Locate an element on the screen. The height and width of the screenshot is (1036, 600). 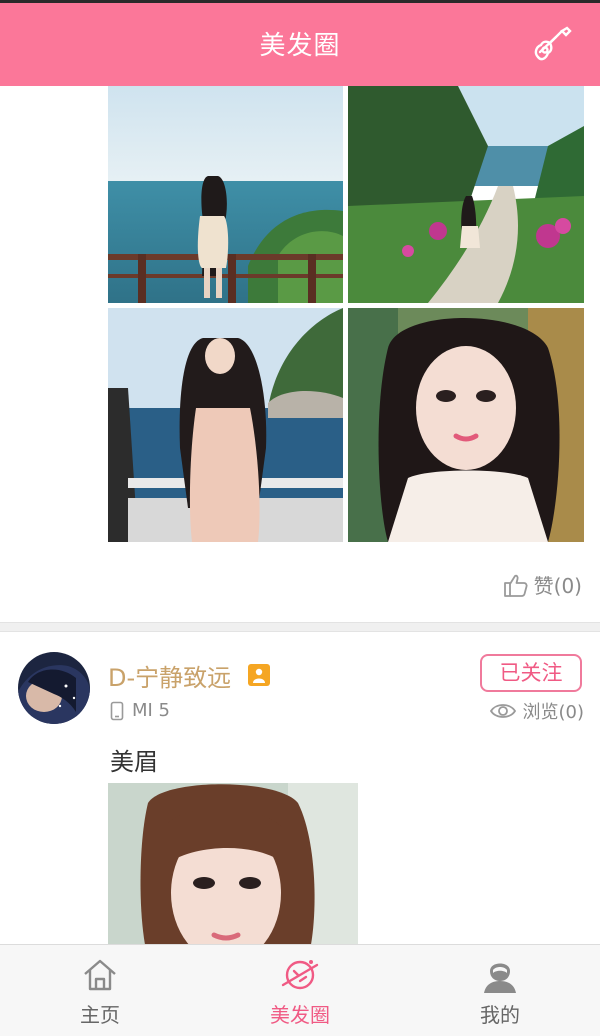
views-label: 浏览(0) is located at coordinates (553, 712).